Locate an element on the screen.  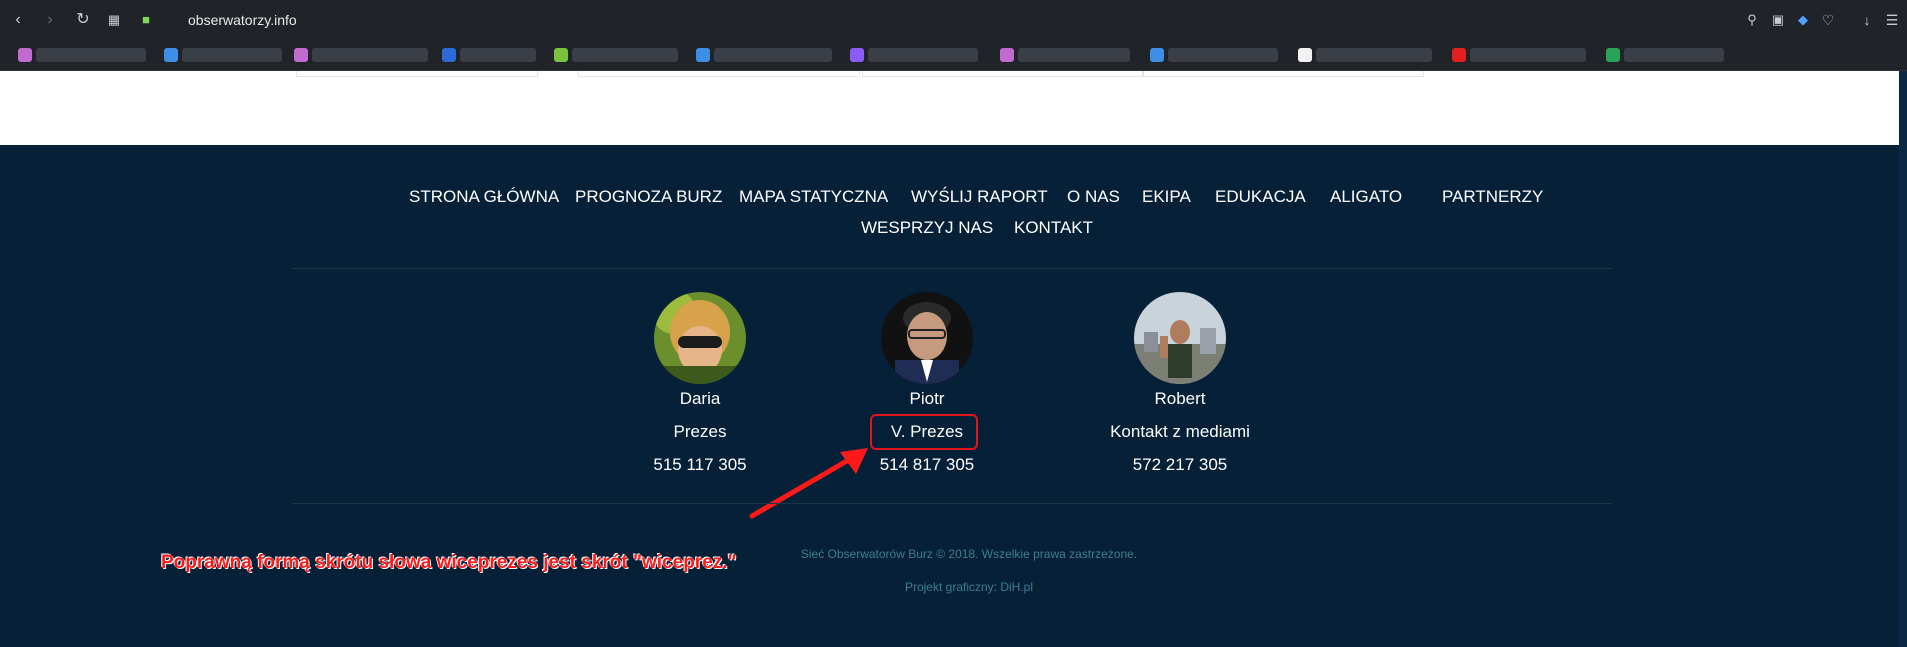
annotation-highlight-box is located at coordinates (924, 432).